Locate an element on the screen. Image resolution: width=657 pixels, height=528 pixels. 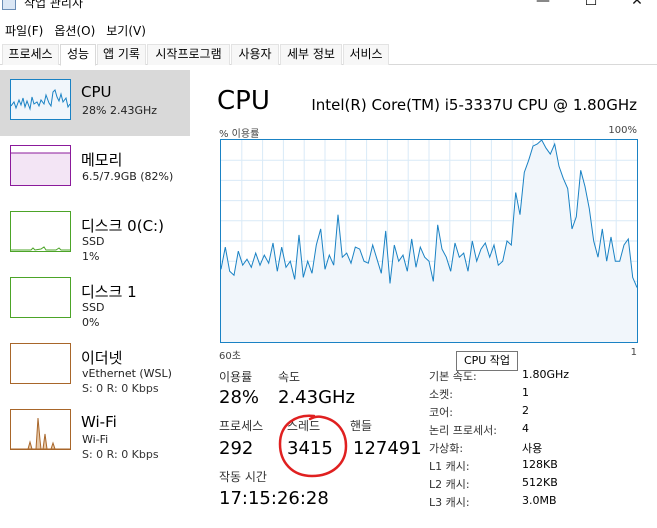
spec-value: 사용 is located at coordinates (532, 448).